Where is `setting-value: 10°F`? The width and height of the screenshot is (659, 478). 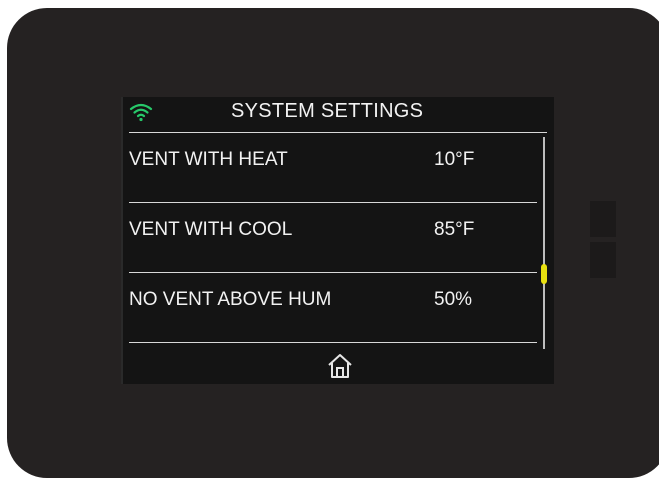
setting-value: 10°F is located at coordinates (454, 160).